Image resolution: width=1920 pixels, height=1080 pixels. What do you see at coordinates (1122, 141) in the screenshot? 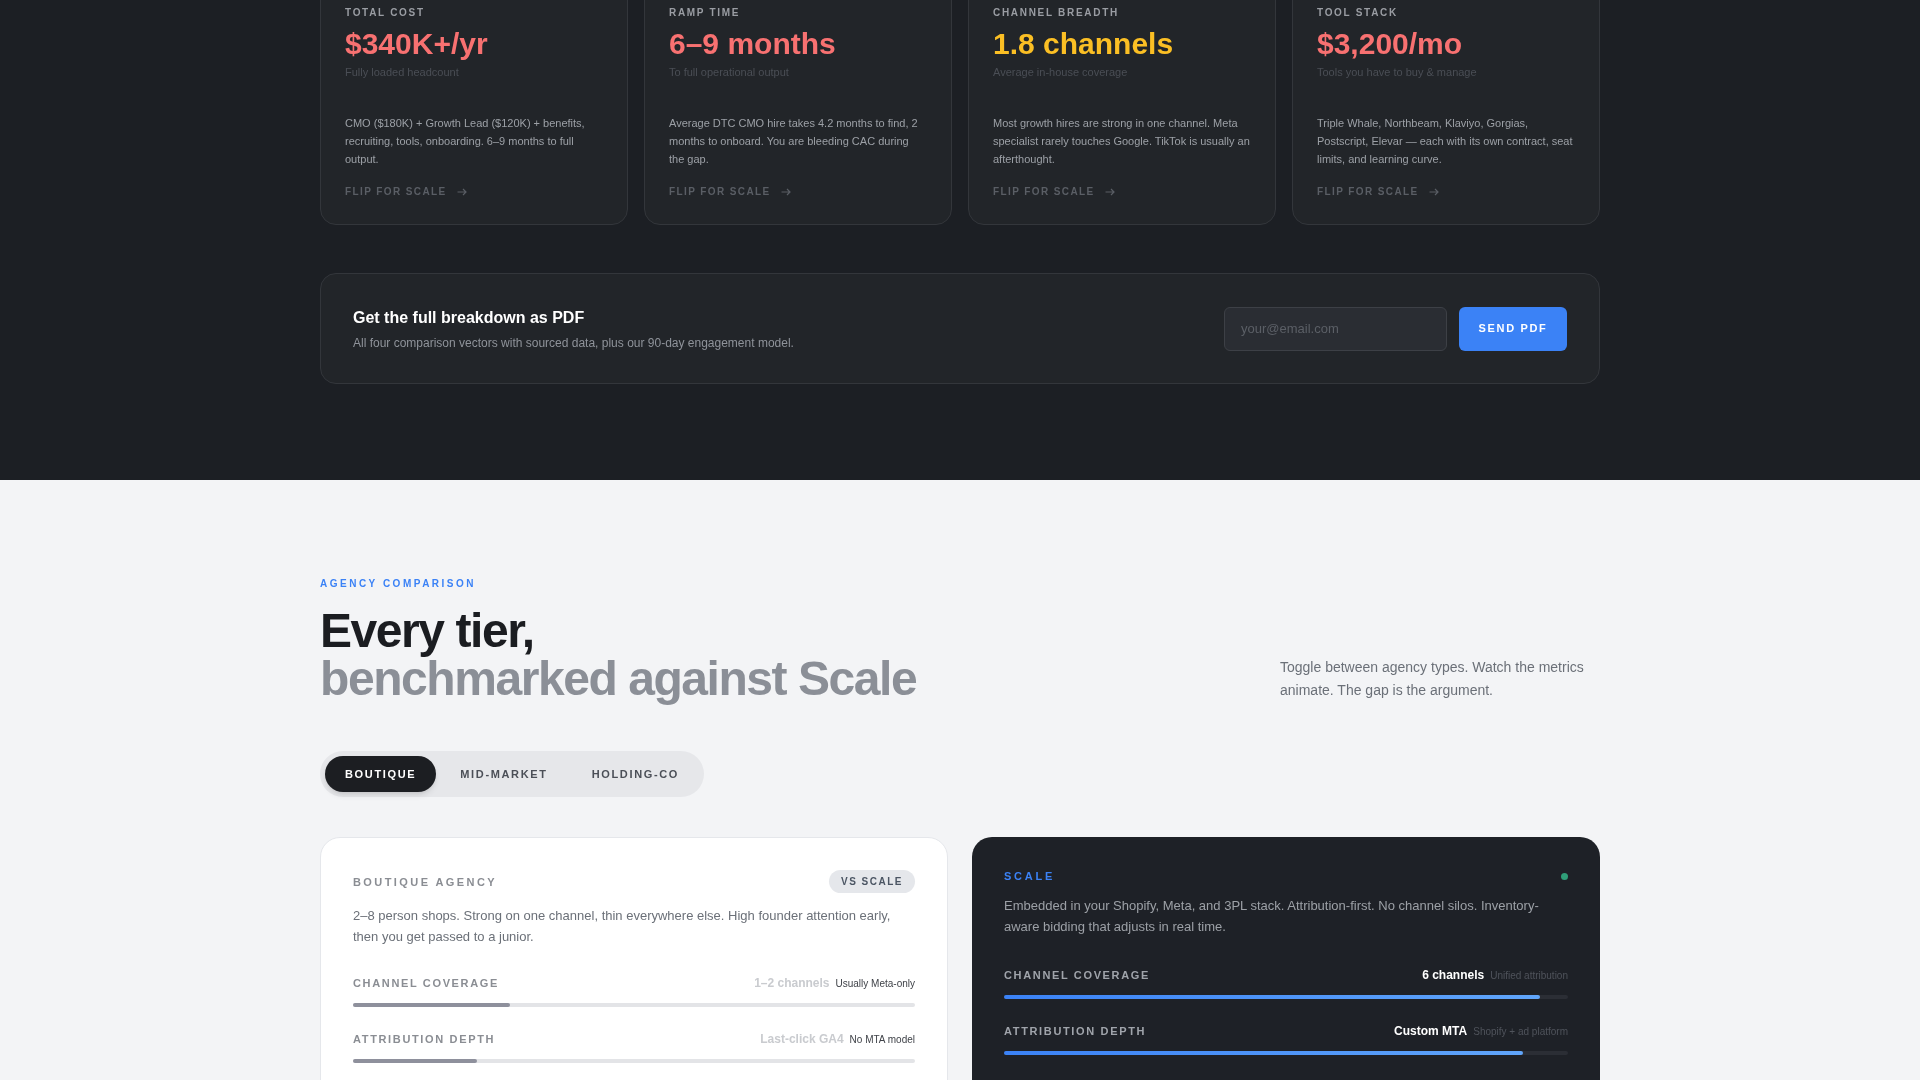
I see `stat-description: Most growth hires are strong in one channel. Meta specialist rarely touches Google. TikTok is usually an afterthought.` at bounding box center [1122, 141].